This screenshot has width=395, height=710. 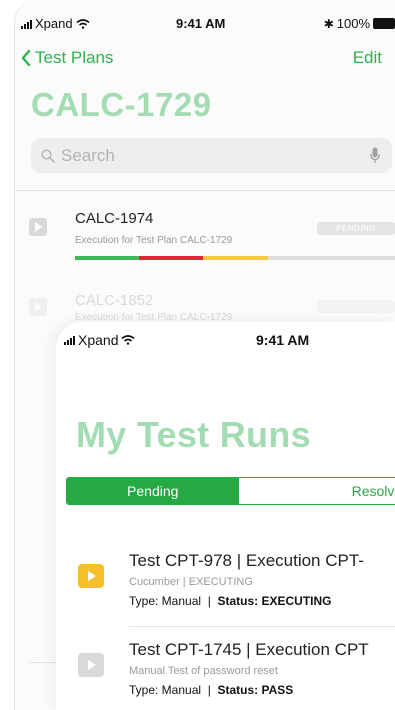 What do you see at coordinates (211, 155) in the screenshot?
I see `search-field: Search` at bounding box center [211, 155].